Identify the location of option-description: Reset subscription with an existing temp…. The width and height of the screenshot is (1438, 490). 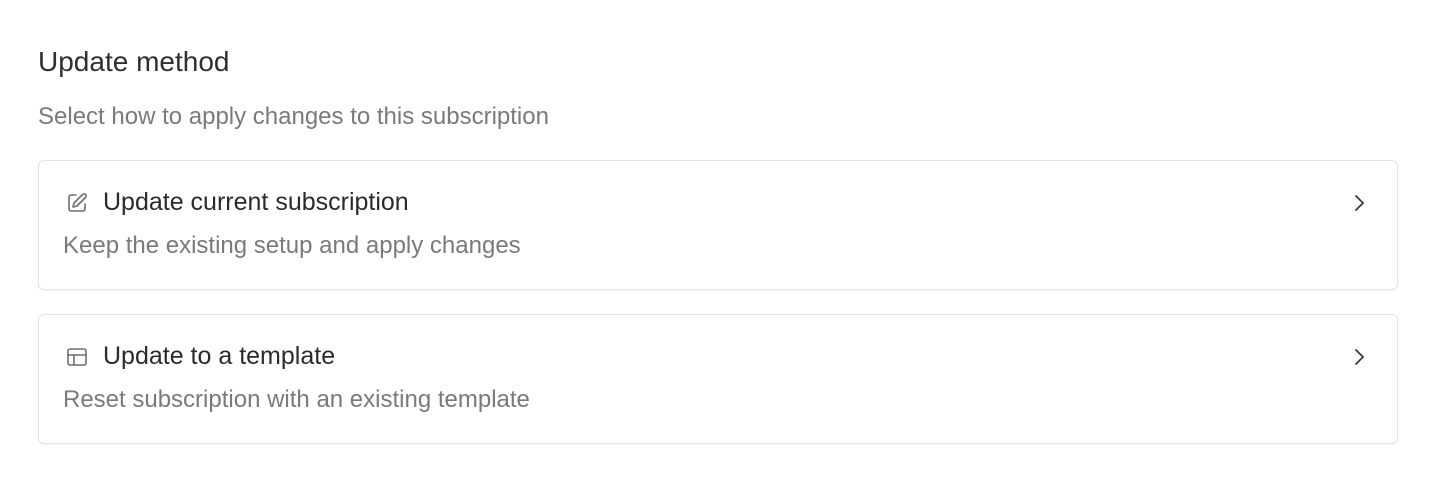
(296, 399).